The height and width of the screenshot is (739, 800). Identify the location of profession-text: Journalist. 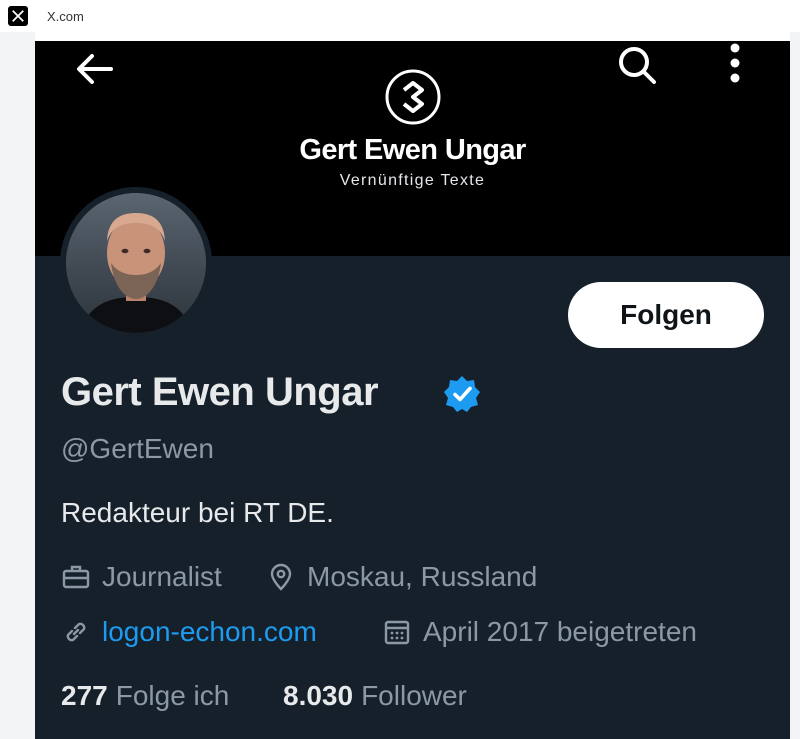
(162, 576).